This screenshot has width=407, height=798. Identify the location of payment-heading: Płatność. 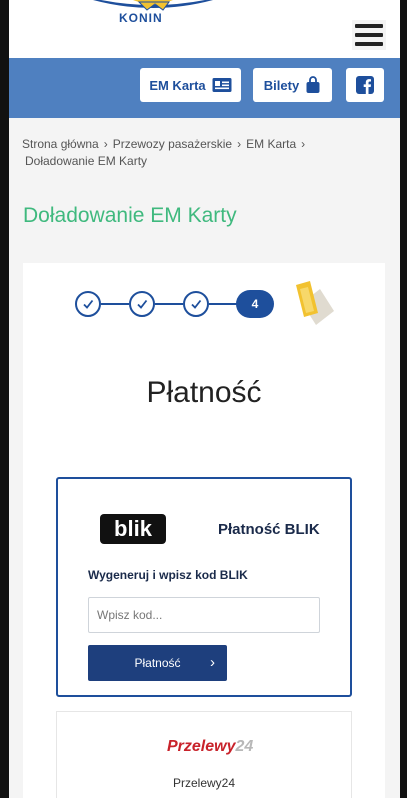
(204, 392).